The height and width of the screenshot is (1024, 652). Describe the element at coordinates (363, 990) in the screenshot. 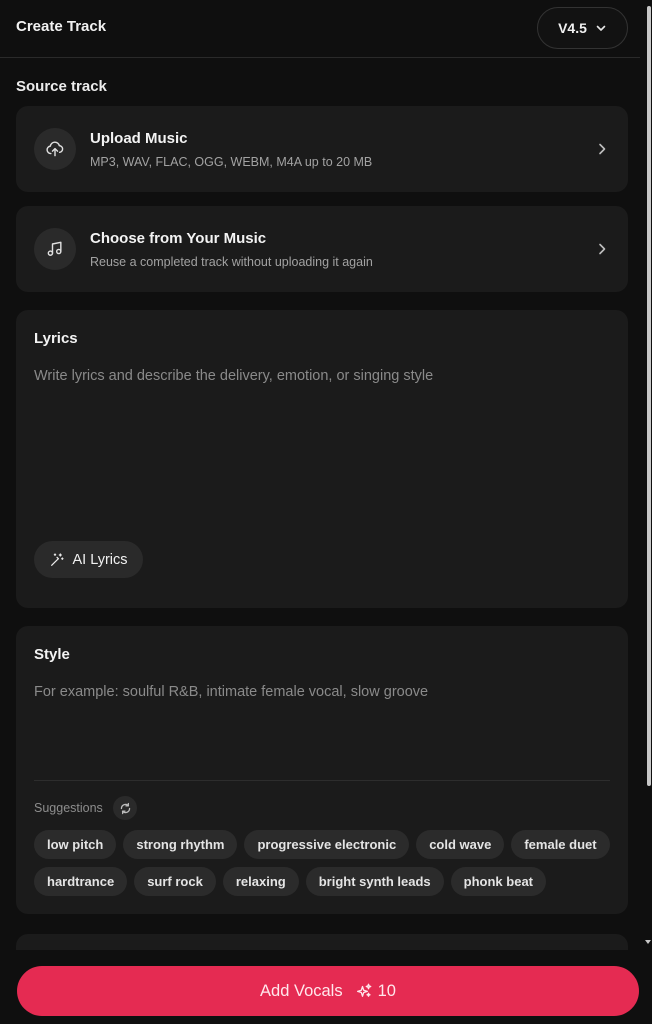

I see `sparkle-icon` at that location.